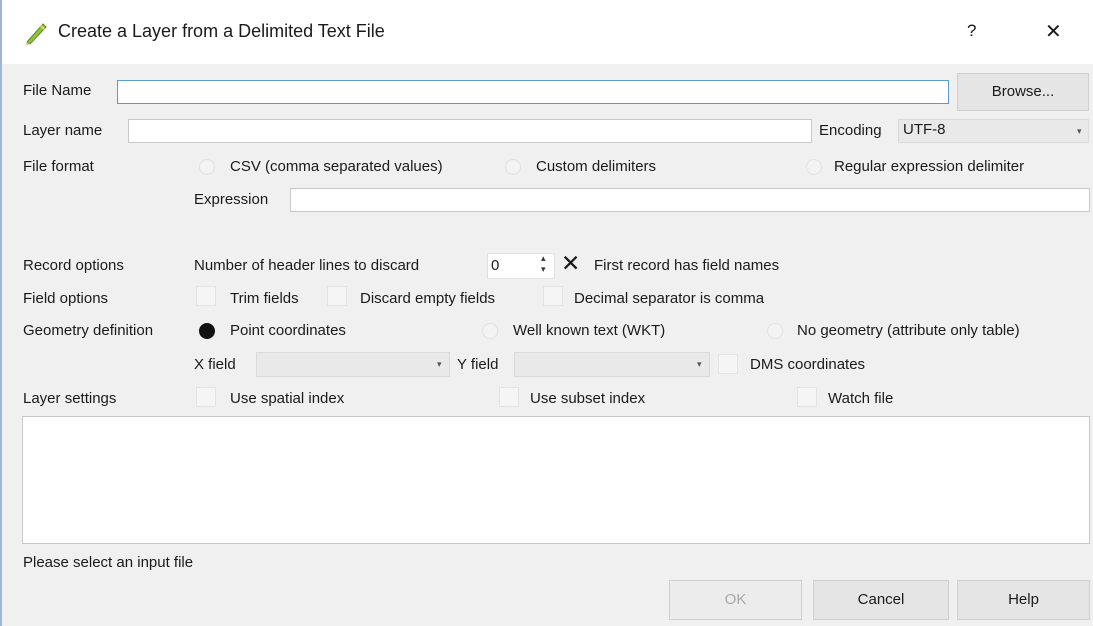 This screenshot has height=626, width=1093. Describe the element at coordinates (231, 199) in the screenshot. I see `expression-label: Expression` at that location.